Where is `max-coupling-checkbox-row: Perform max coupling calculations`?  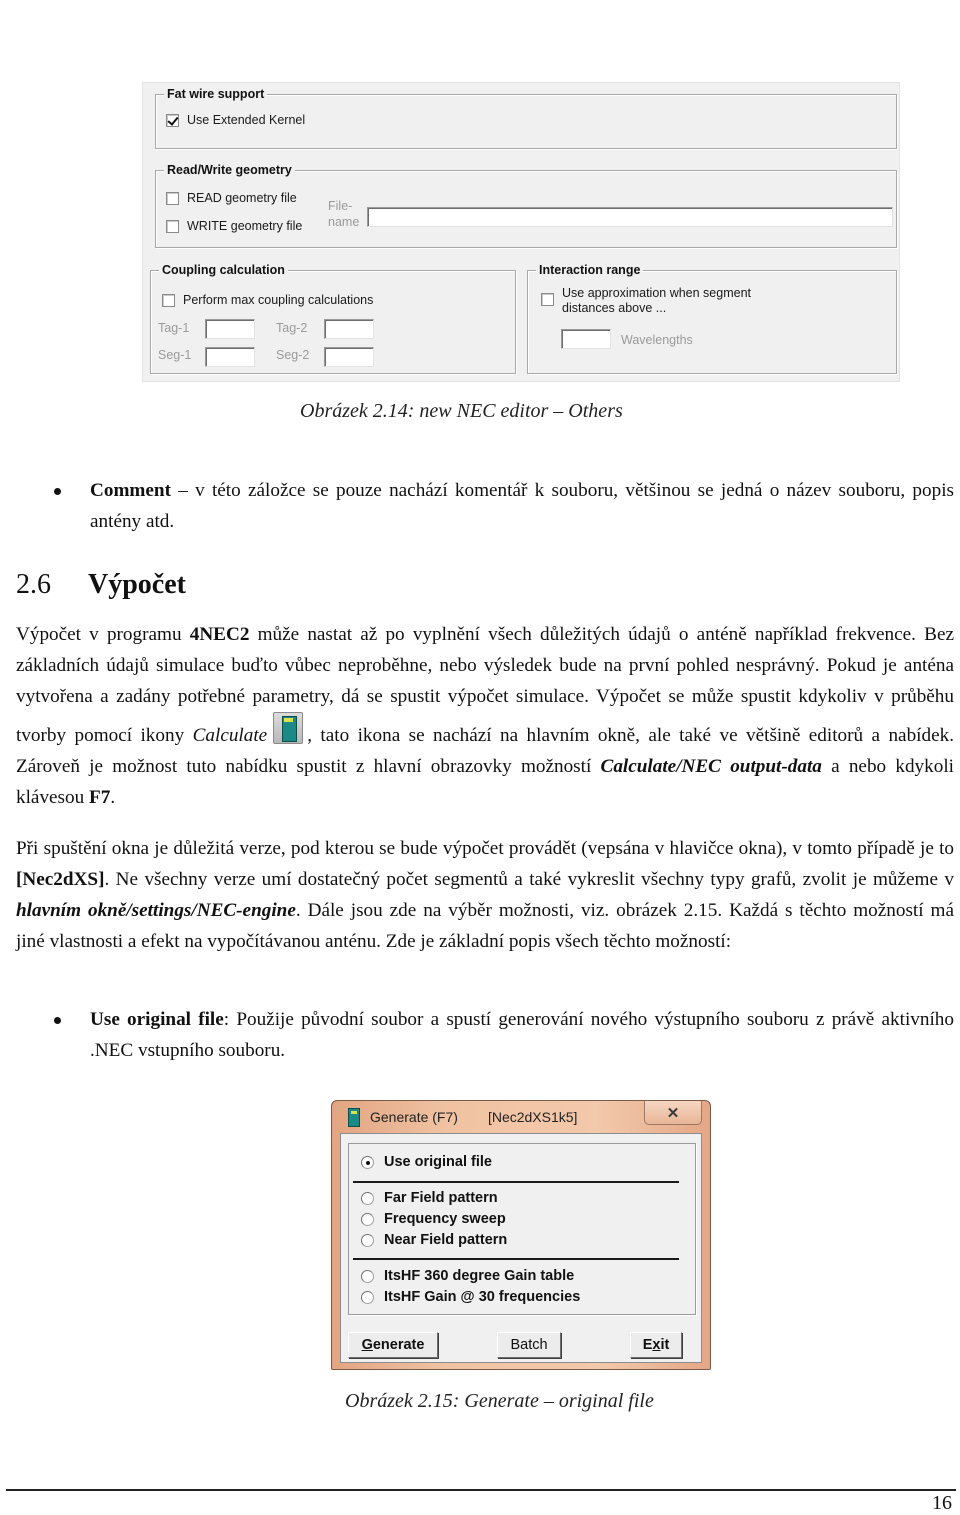 max-coupling-checkbox-row: Perform max coupling calculations is located at coordinates (267, 300).